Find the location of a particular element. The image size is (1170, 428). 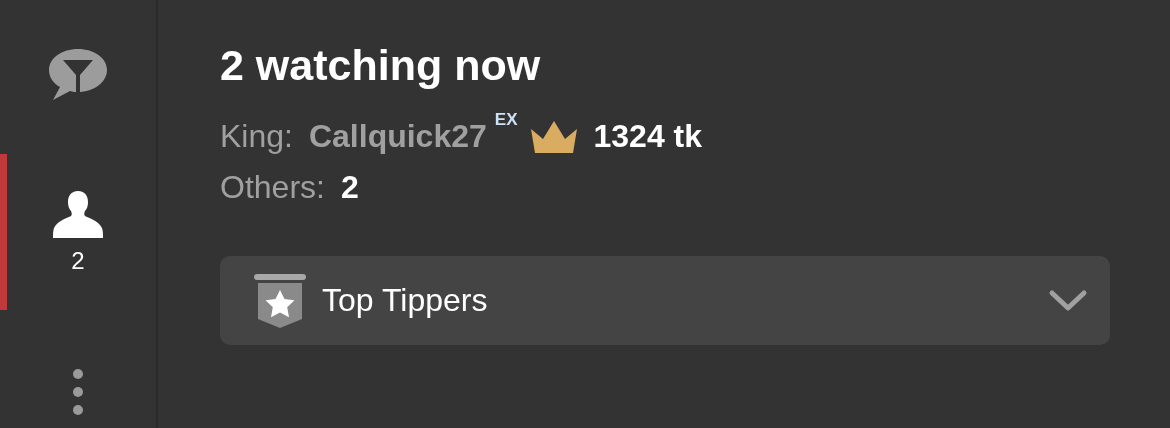

others-label: Others: is located at coordinates (272, 187).